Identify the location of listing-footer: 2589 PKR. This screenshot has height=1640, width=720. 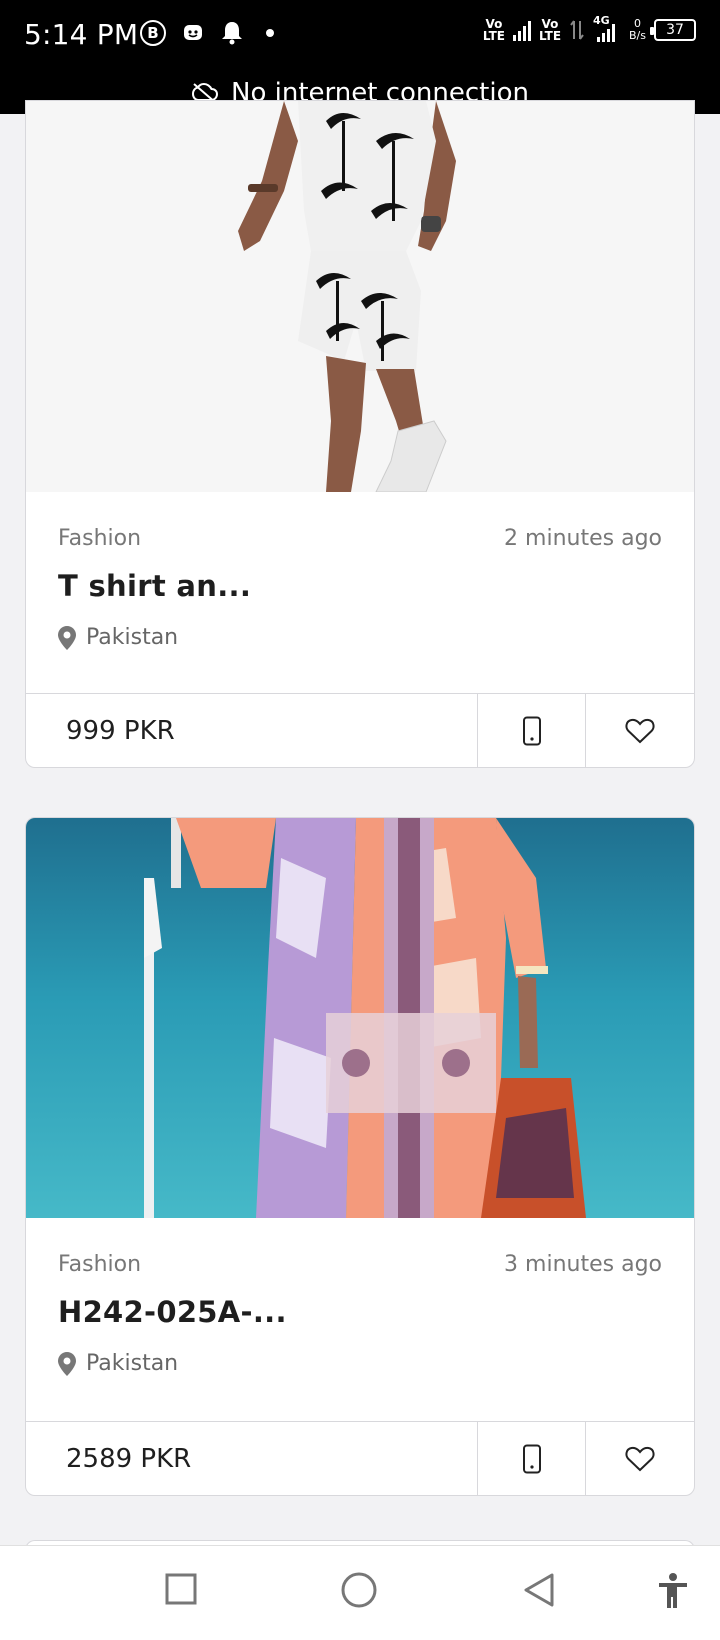
(360, 1458).